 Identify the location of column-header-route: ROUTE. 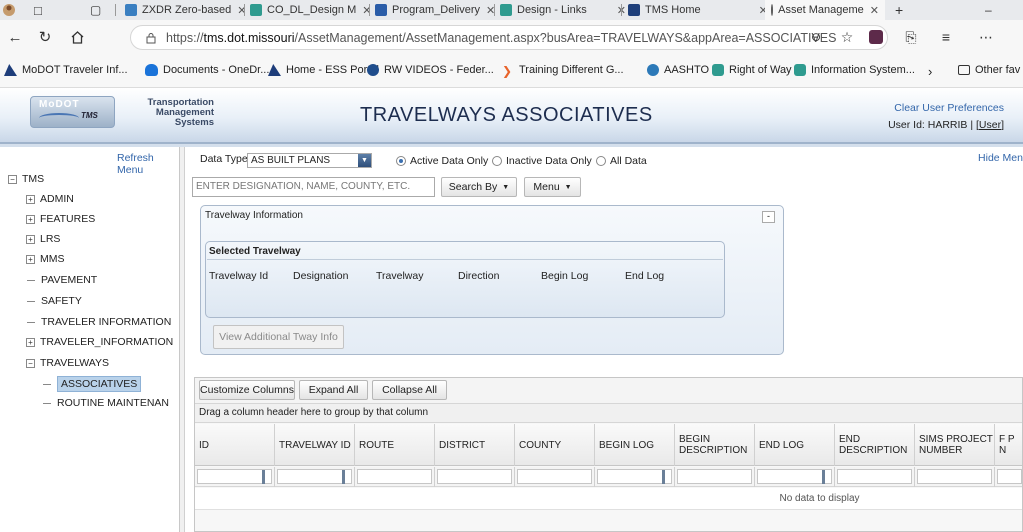
(395, 445).